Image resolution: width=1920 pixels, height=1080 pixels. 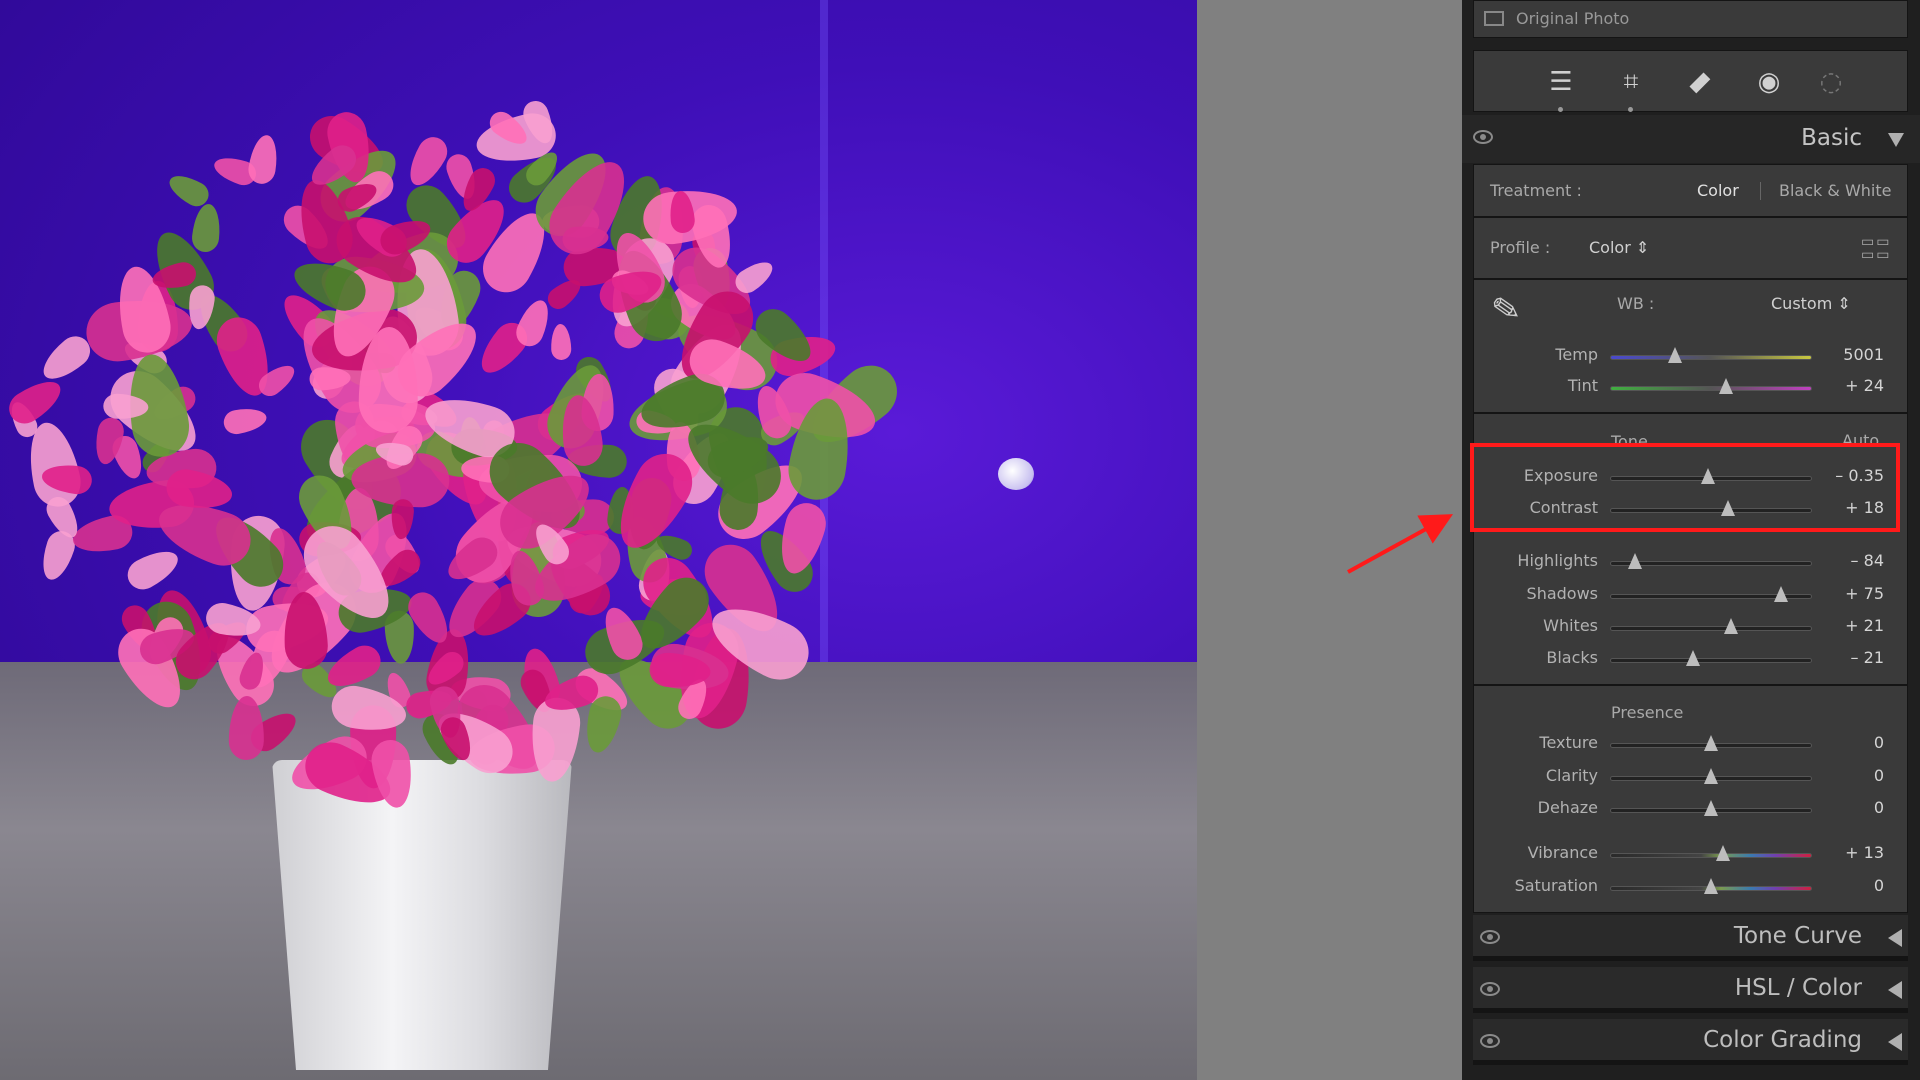 What do you see at coordinates (1802, 303) in the screenshot?
I see `wb-value: Custom` at bounding box center [1802, 303].